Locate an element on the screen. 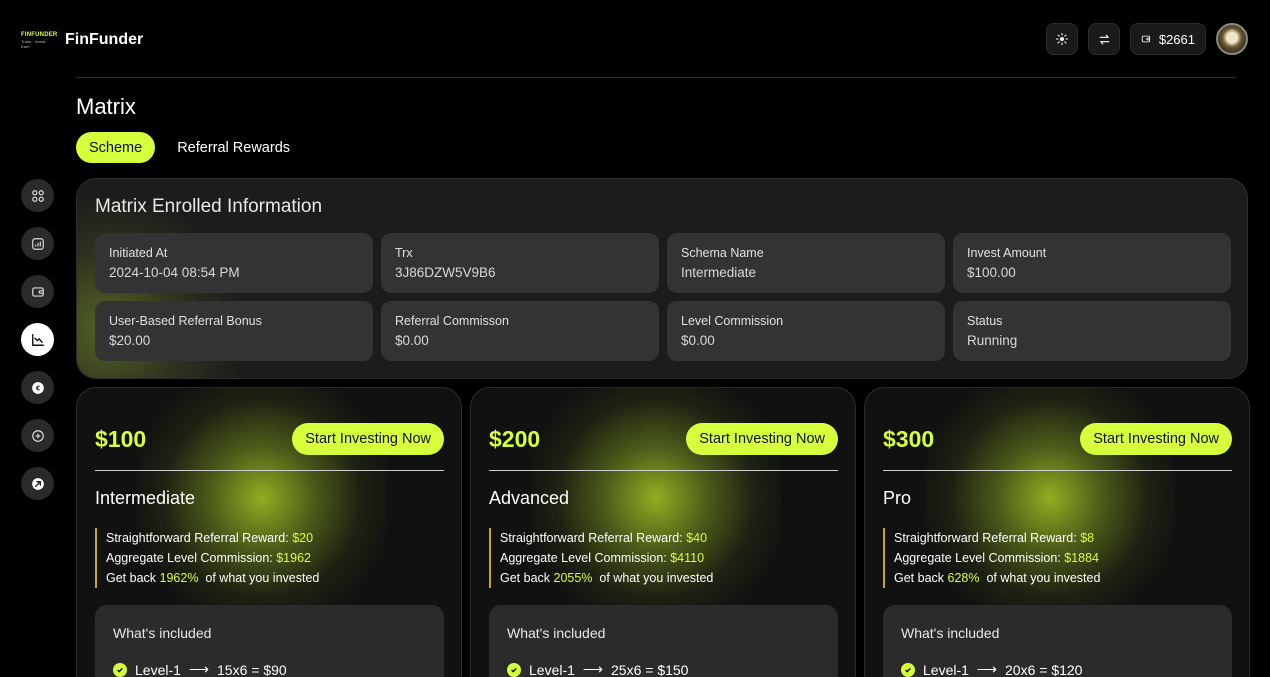 The height and width of the screenshot is (677, 1270). level-commission-value: $1962 is located at coordinates (293, 558).